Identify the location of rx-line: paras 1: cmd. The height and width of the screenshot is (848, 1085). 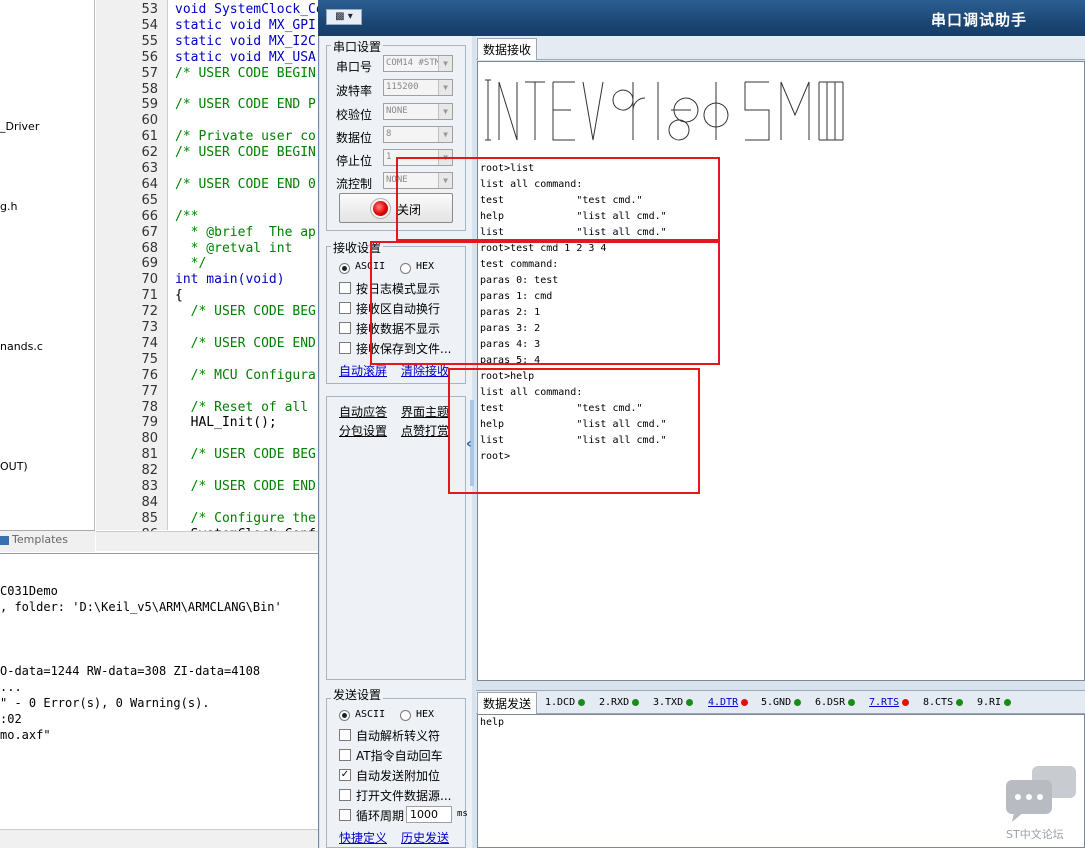
(516, 296).